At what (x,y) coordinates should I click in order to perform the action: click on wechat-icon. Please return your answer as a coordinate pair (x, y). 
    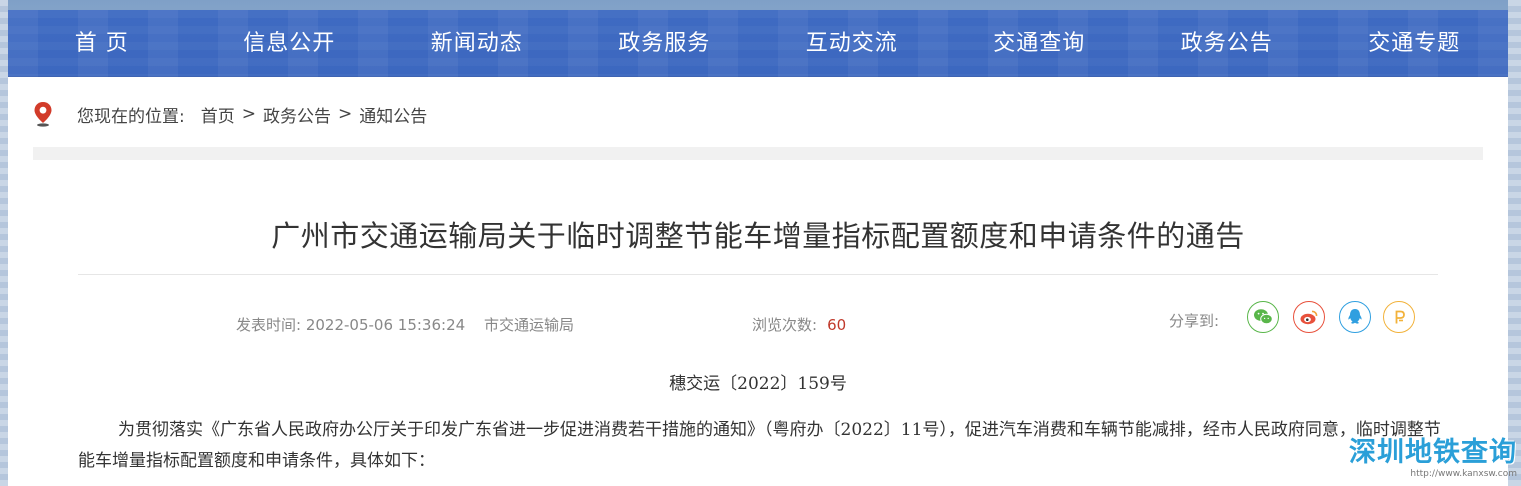
    Looking at the image, I should click on (1263, 317).